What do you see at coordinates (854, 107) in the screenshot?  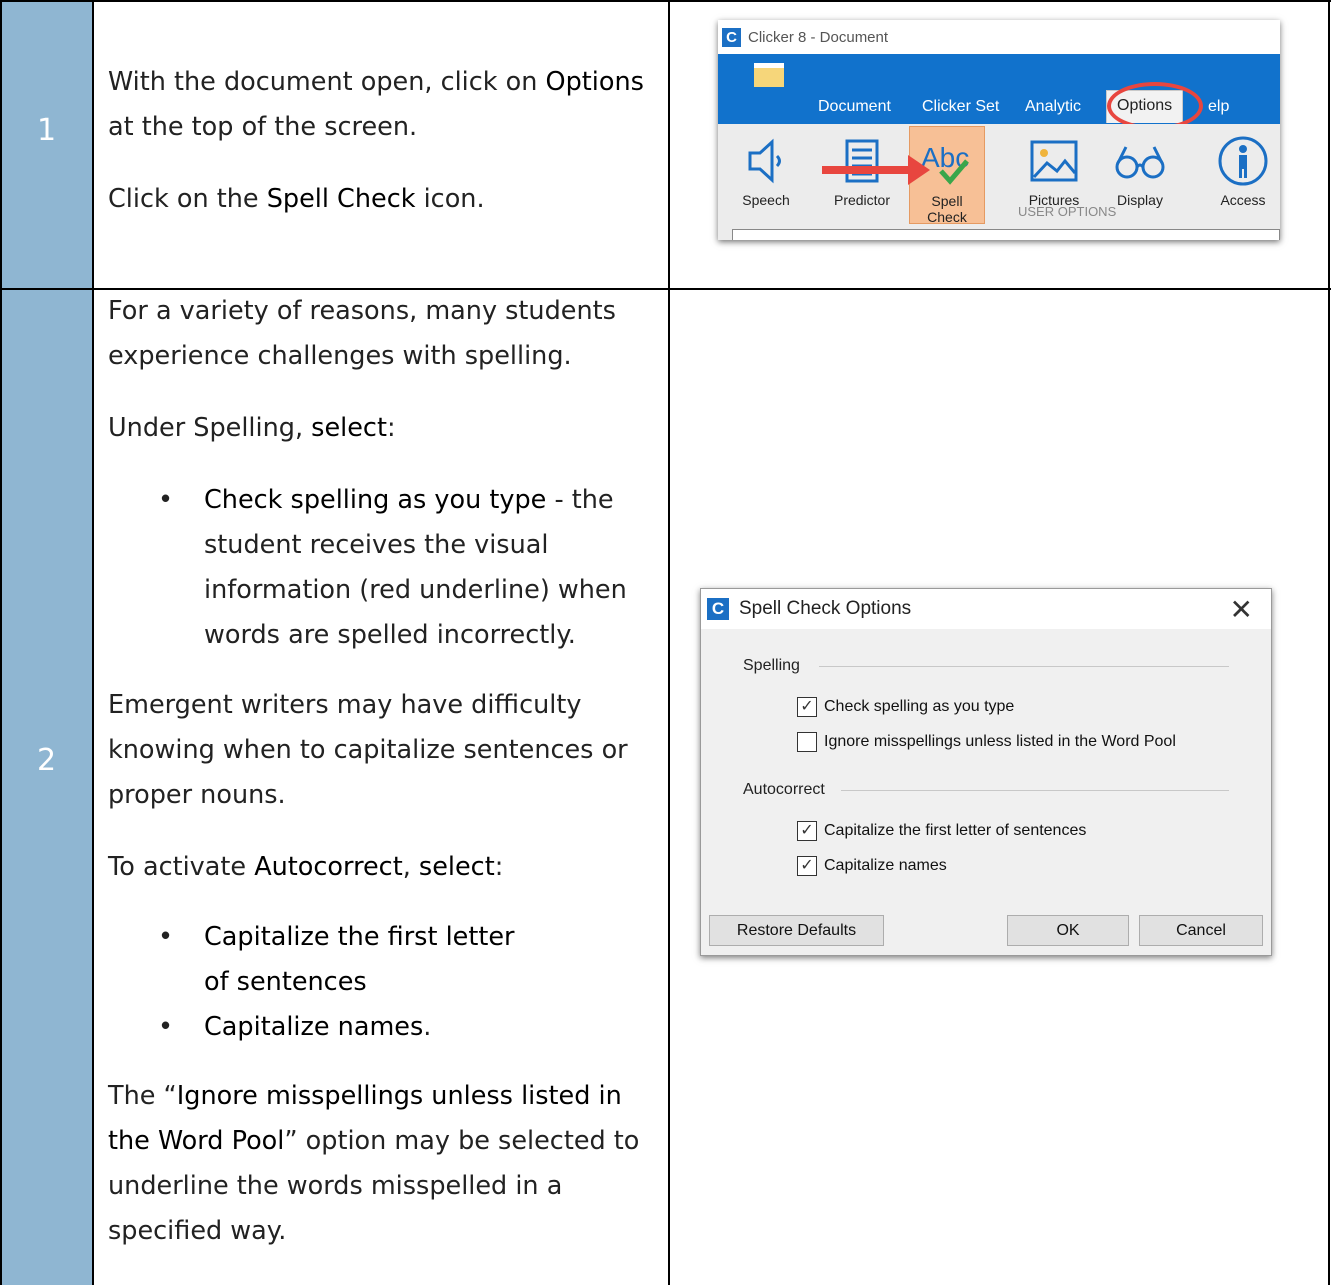 I see `tab-document: Document` at bounding box center [854, 107].